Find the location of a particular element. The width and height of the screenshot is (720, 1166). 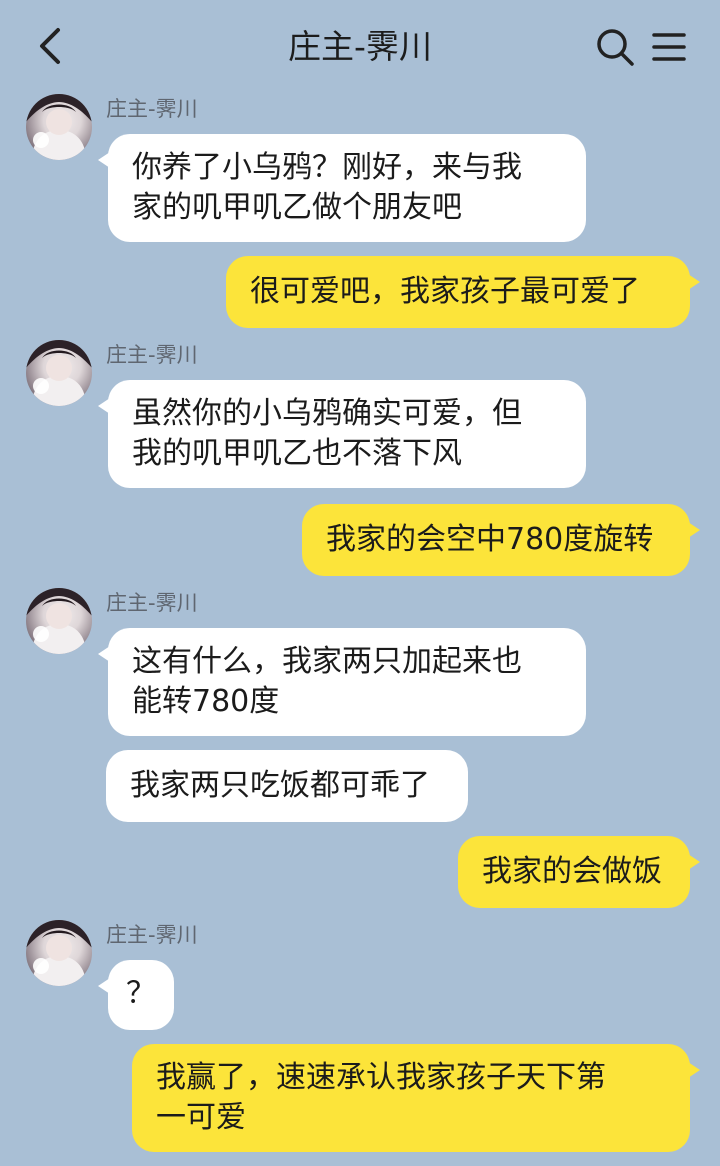

outgoing-message-bubble: 我家的会空中780度旋转 is located at coordinates (501, 540).